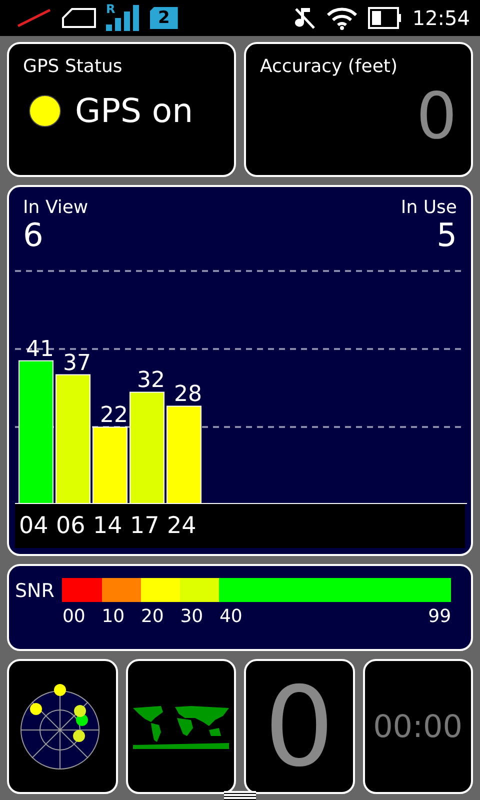 The image size is (480, 800). I want to click on in-use-count: 5, so click(446, 236).